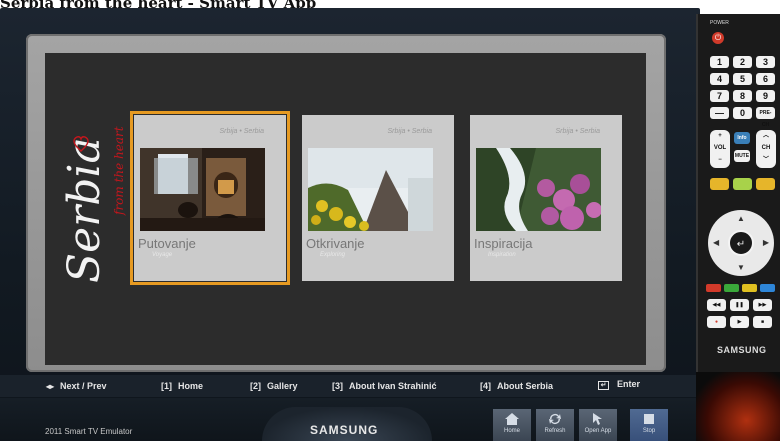 This screenshot has width=780, height=441. I want to click on card-putovanje: Srbija • Serbia Putovanje Voyage, so click(210, 198).